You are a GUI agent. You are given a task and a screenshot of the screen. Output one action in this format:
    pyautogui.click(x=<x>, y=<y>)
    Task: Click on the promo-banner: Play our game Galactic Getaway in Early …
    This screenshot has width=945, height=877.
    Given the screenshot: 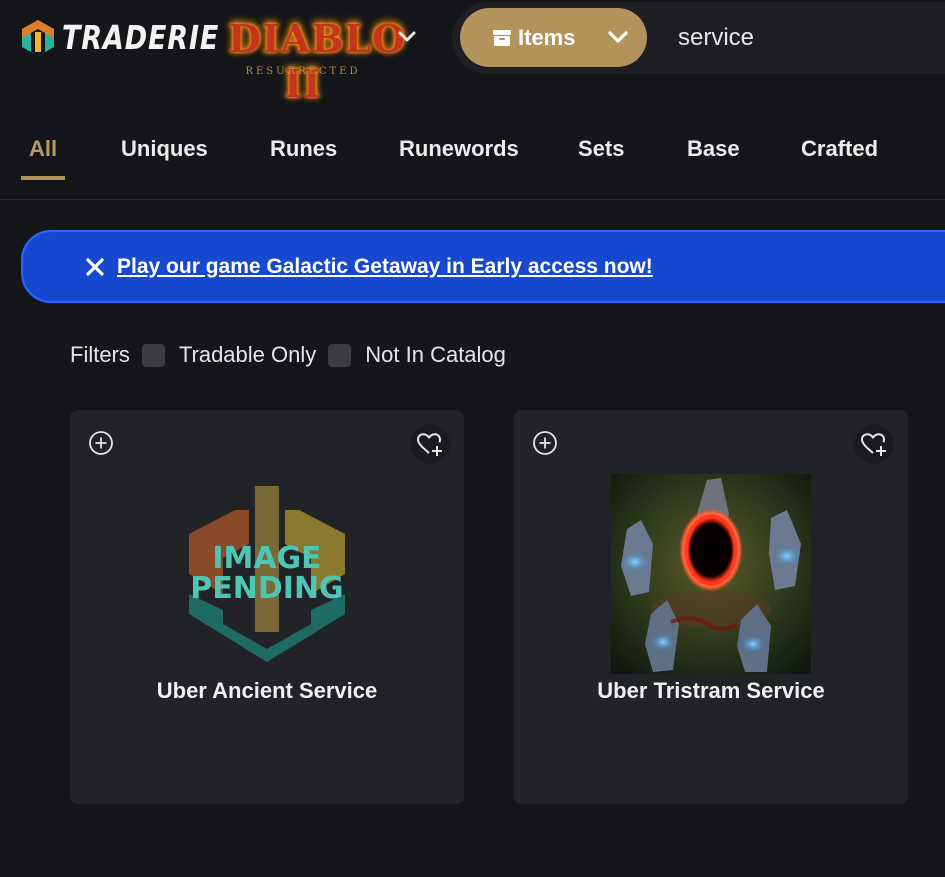 What is the action you would take?
    pyautogui.click(x=483, y=266)
    